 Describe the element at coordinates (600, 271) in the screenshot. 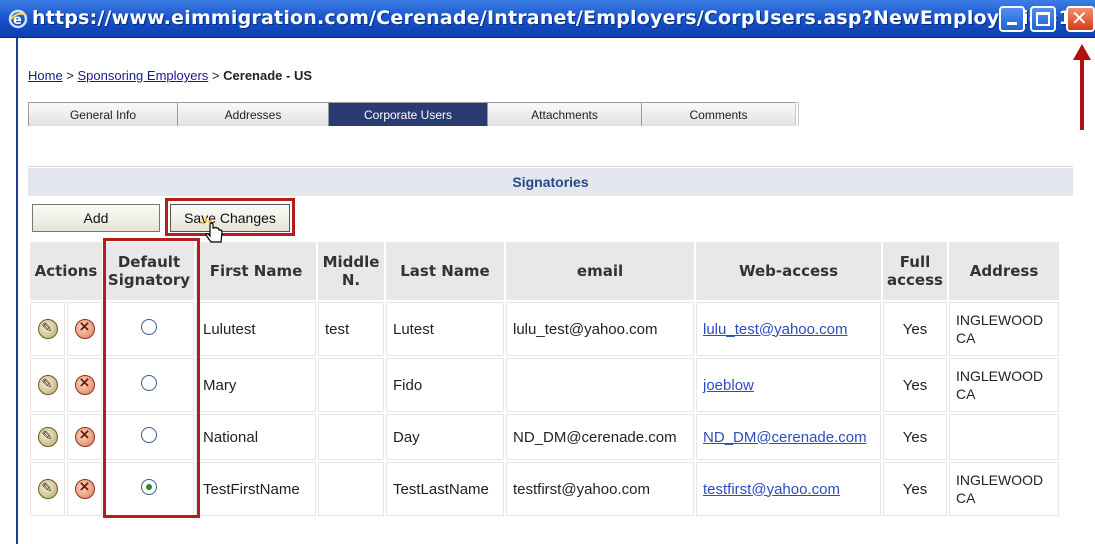

I see `col-header-email: email` at that location.